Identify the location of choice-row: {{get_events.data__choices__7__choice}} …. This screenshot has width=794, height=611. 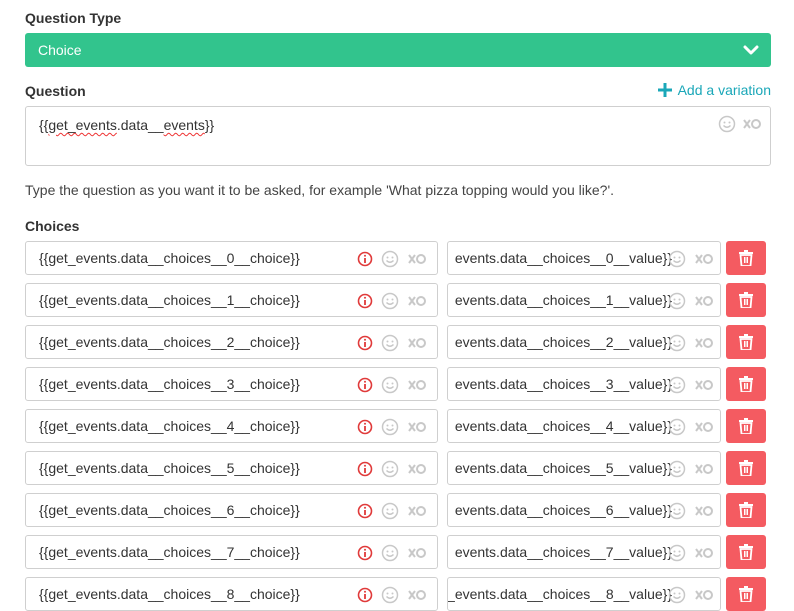
(398, 552).